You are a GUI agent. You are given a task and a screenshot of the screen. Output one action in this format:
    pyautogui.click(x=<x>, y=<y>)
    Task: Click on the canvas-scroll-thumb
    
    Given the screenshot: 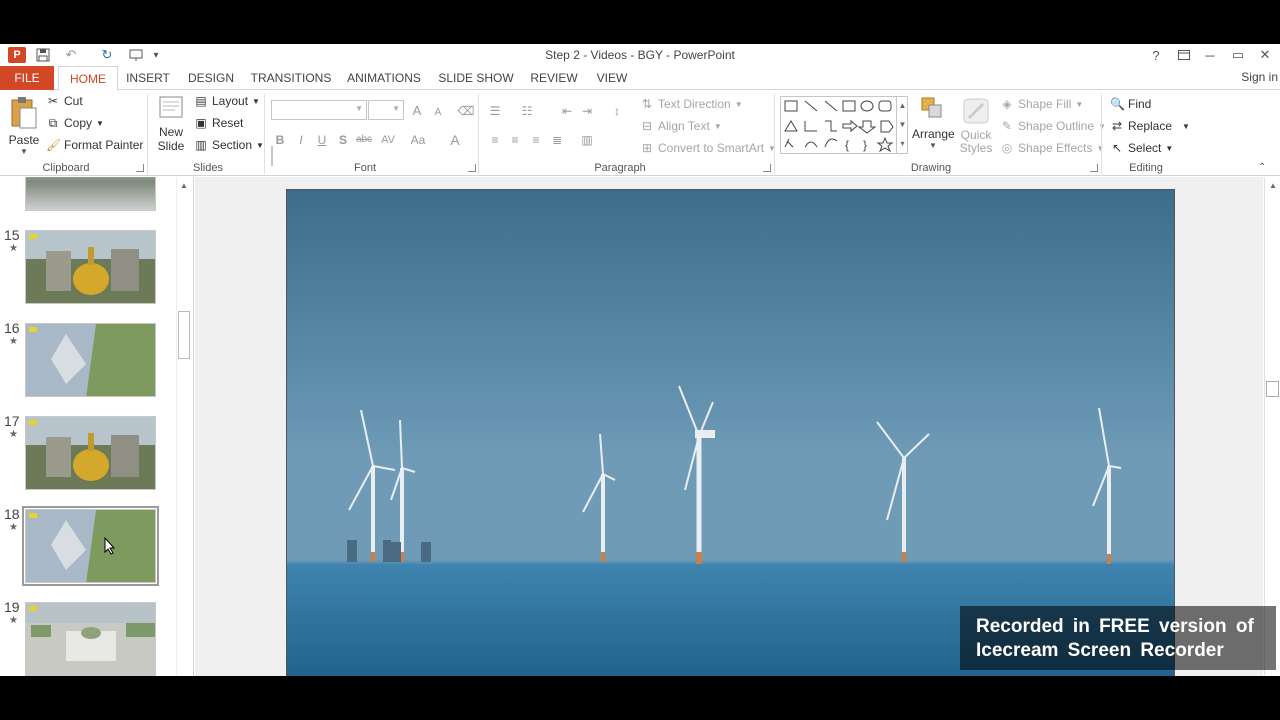 What is the action you would take?
    pyautogui.click(x=1272, y=389)
    